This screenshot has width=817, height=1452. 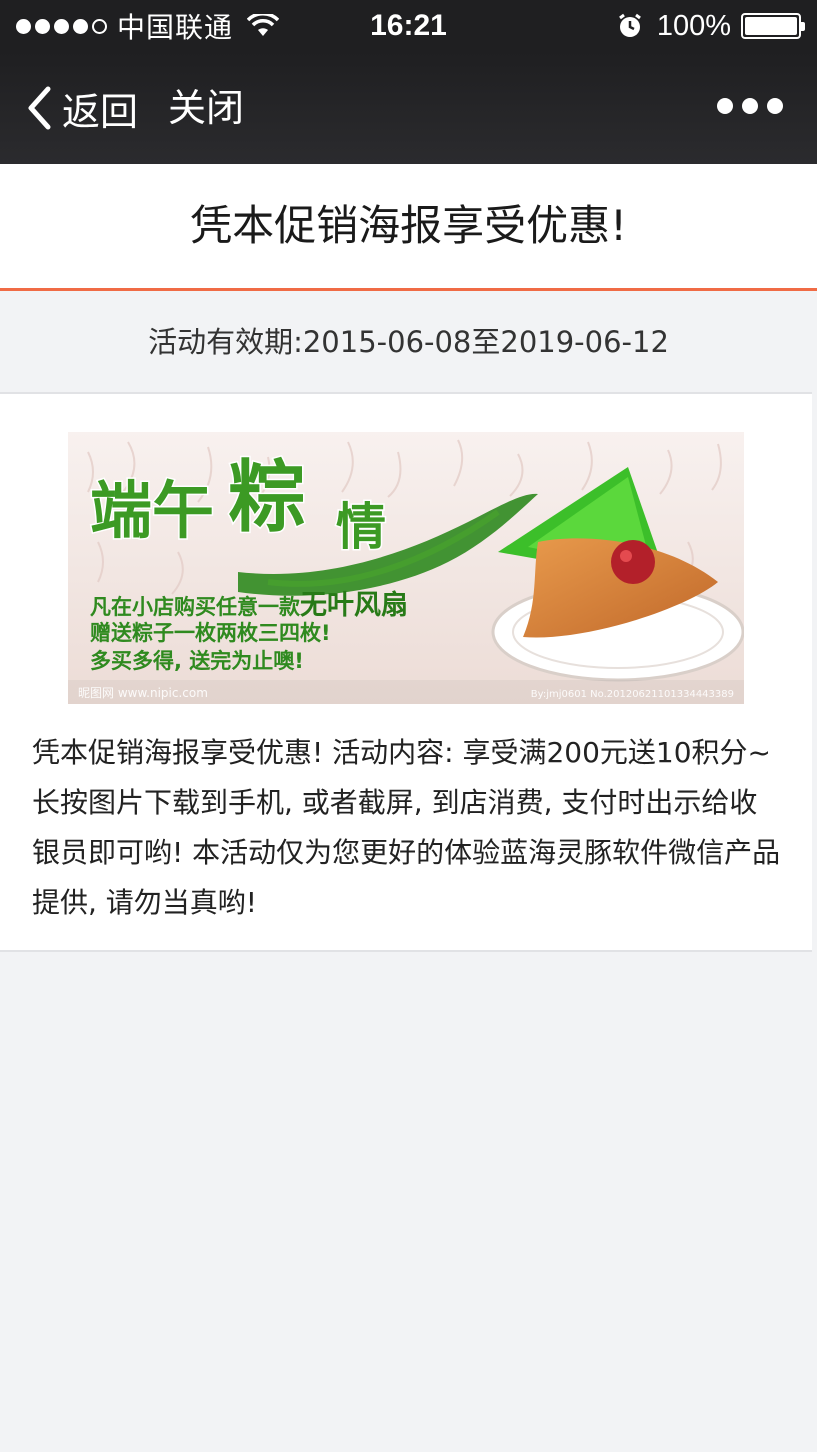 What do you see at coordinates (750, 106) in the screenshot?
I see `more-dots-icon` at bounding box center [750, 106].